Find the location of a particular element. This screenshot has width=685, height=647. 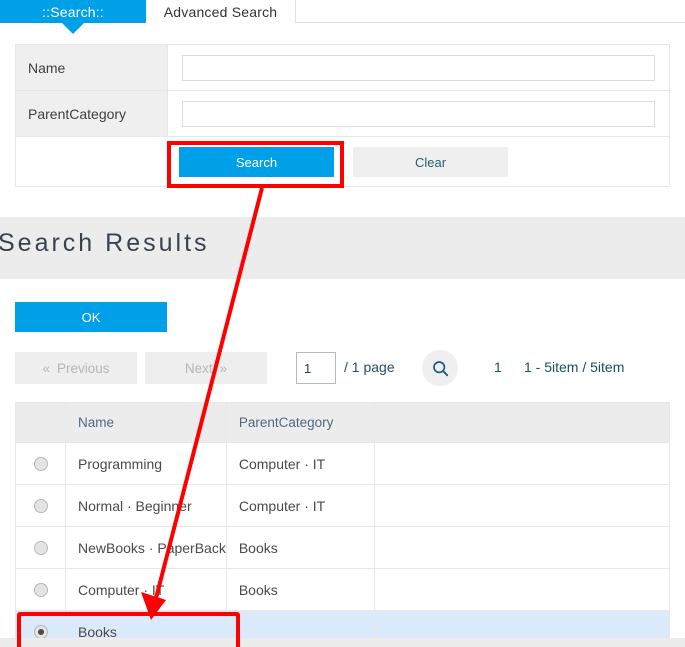

current-page-indicator: 1 is located at coordinates (498, 367).